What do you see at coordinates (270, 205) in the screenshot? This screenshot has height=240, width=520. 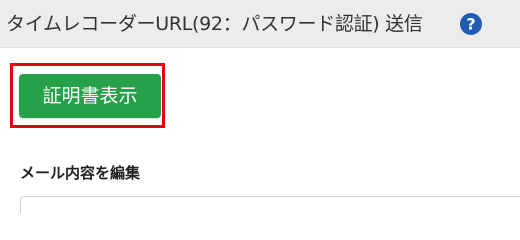 I see `mail-content-editor` at bounding box center [270, 205].